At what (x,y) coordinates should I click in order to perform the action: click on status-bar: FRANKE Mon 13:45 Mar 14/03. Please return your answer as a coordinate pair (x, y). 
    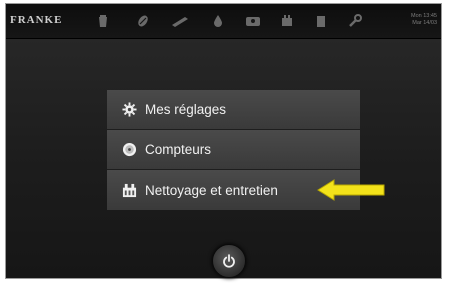
    Looking at the image, I should click on (223, 21).